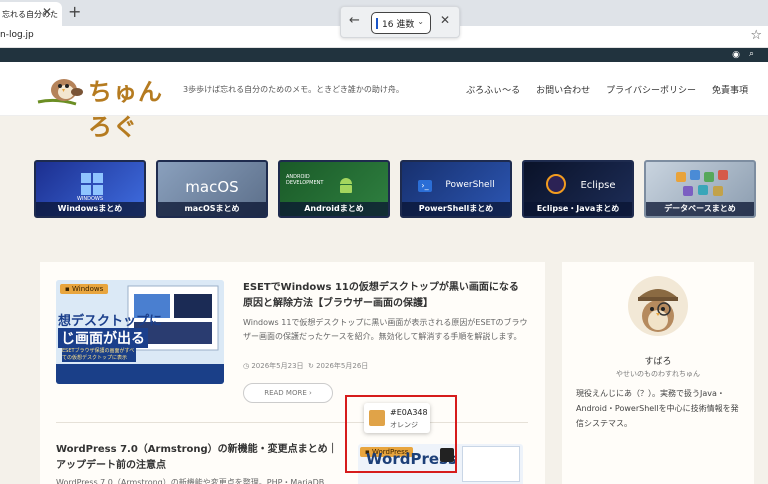  What do you see at coordinates (31, 14) in the screenshot?
I see `browser-tab: 忘れる自分のた ✕` at bounding box center [31, 14].